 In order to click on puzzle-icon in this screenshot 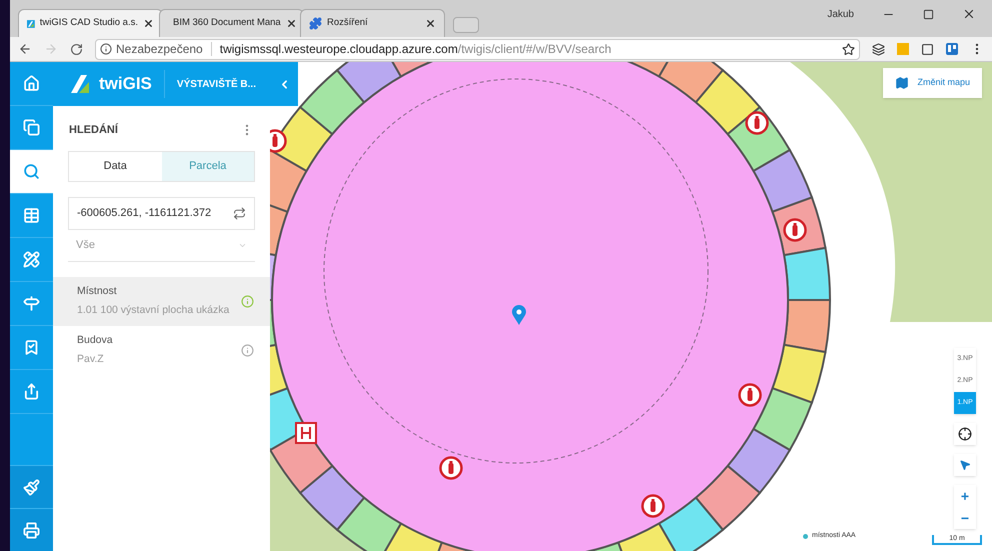, I will do `click(315, 23)`.